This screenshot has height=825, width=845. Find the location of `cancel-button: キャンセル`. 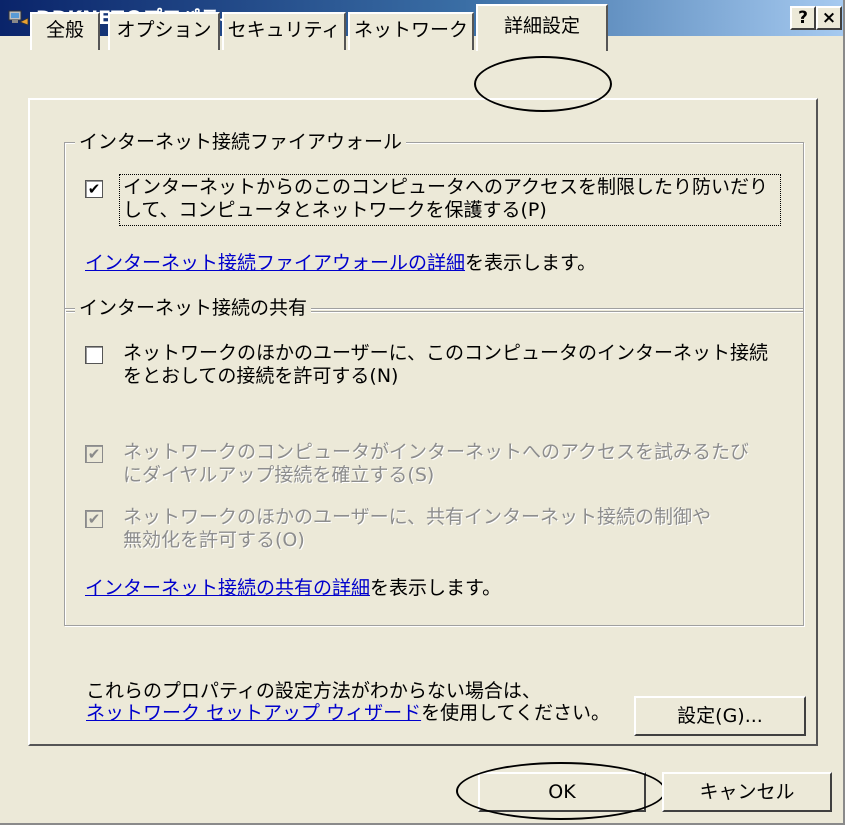

cancel-button: キャンセル is located at coordinates (747, 792).